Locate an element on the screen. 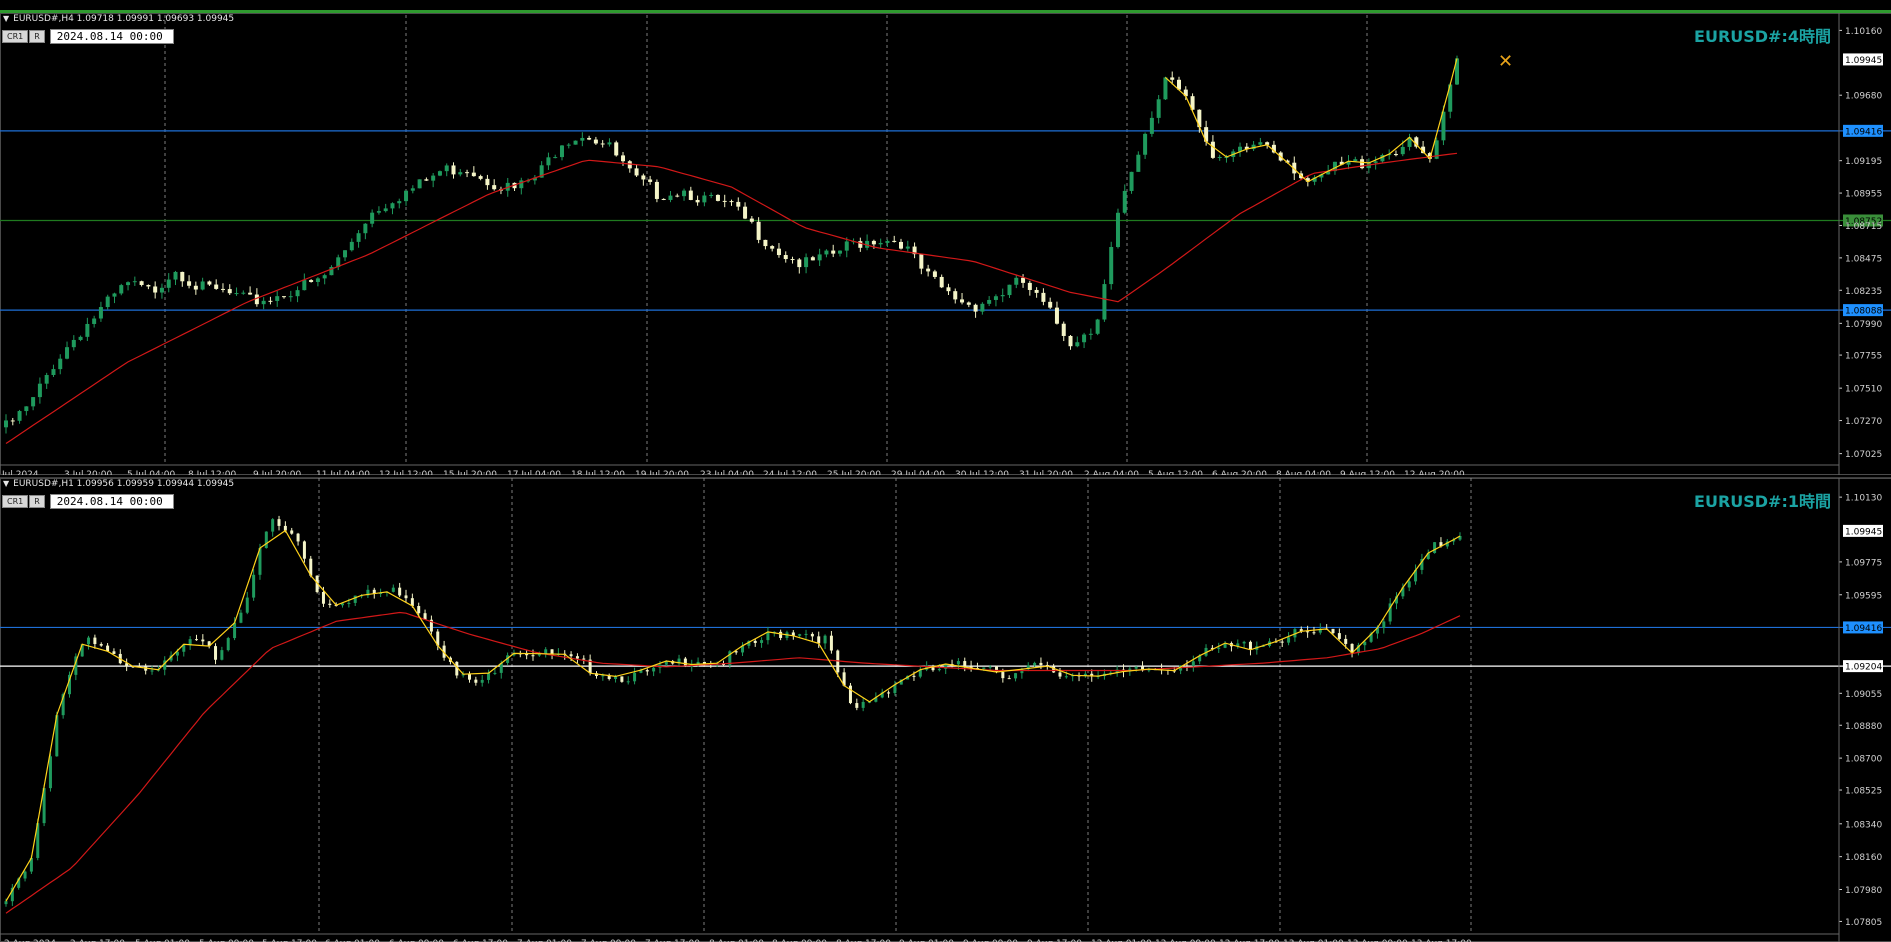 The width and height of the screenshot is (1891, 942). time-axis-label: 3 Jul 20:00 is located at coordinates (88, 472).